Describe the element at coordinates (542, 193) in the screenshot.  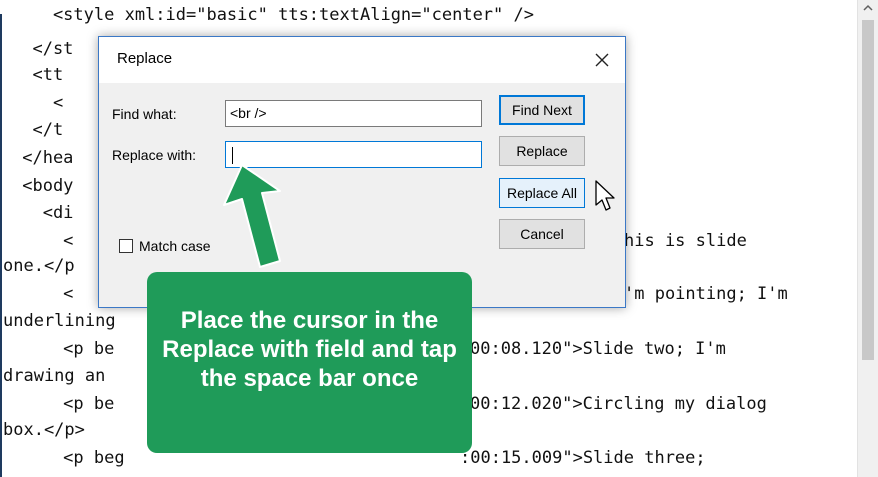
I see `replace-all-button: Replace All` at that location.